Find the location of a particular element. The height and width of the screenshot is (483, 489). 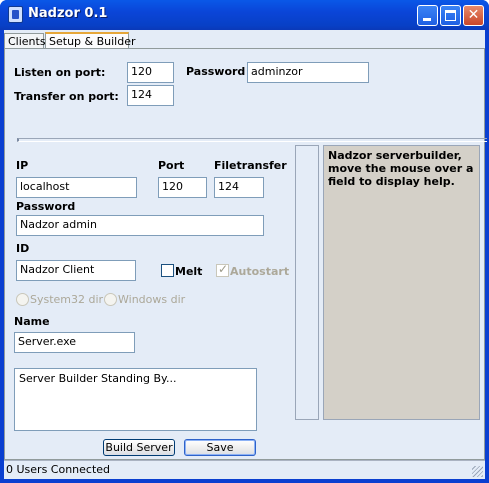

port-input: 120 is located at coordinates (182, 187).